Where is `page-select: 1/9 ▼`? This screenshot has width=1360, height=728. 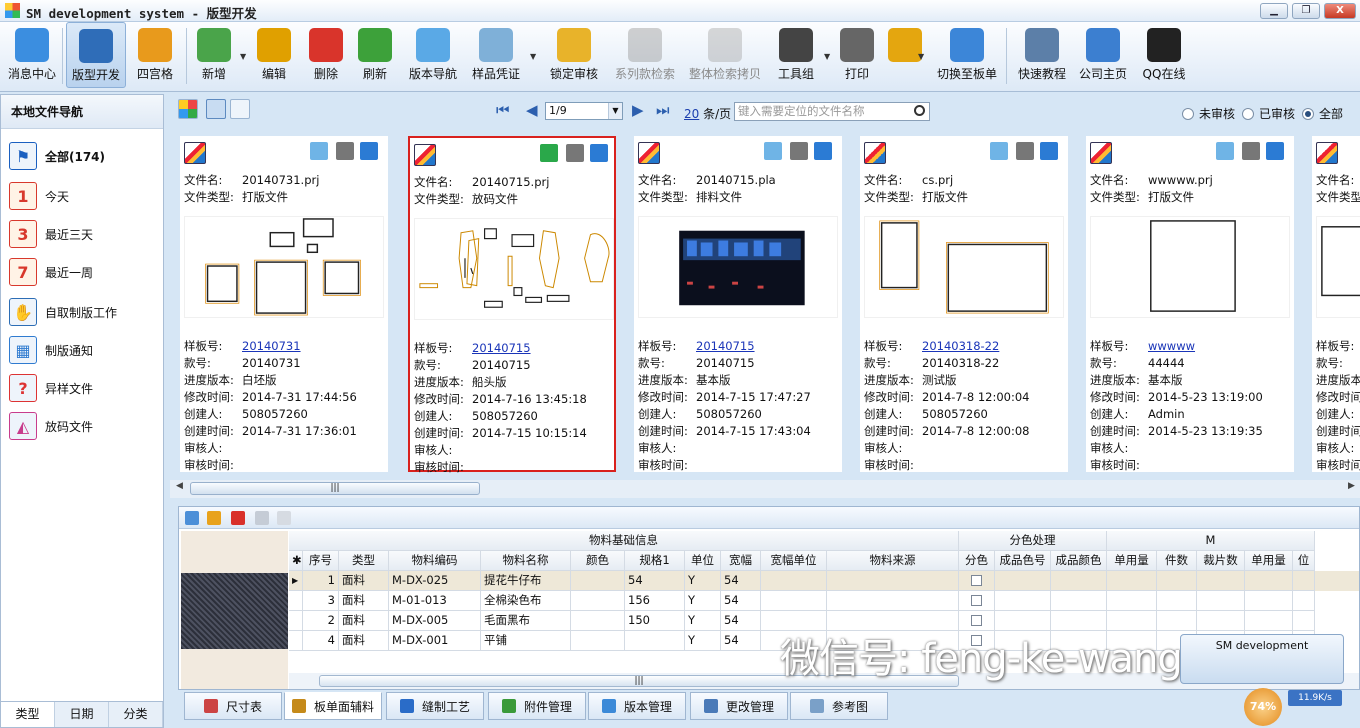 page-select: 1/9 ▼ is located at coordinates (584, 111).